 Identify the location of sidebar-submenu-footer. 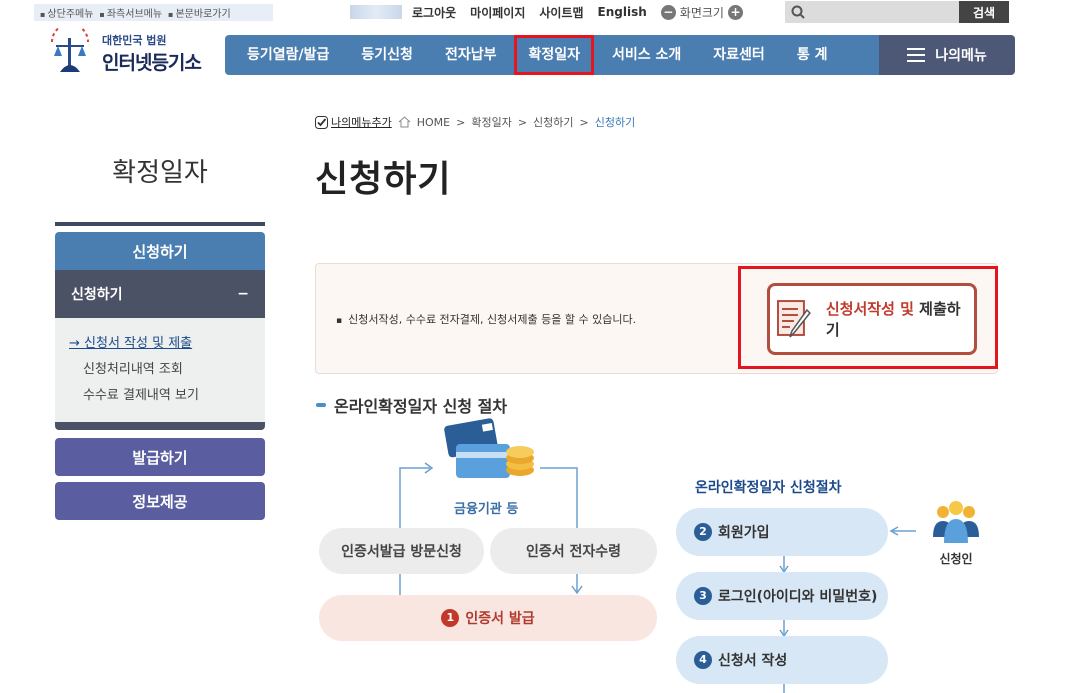
(160, 426).